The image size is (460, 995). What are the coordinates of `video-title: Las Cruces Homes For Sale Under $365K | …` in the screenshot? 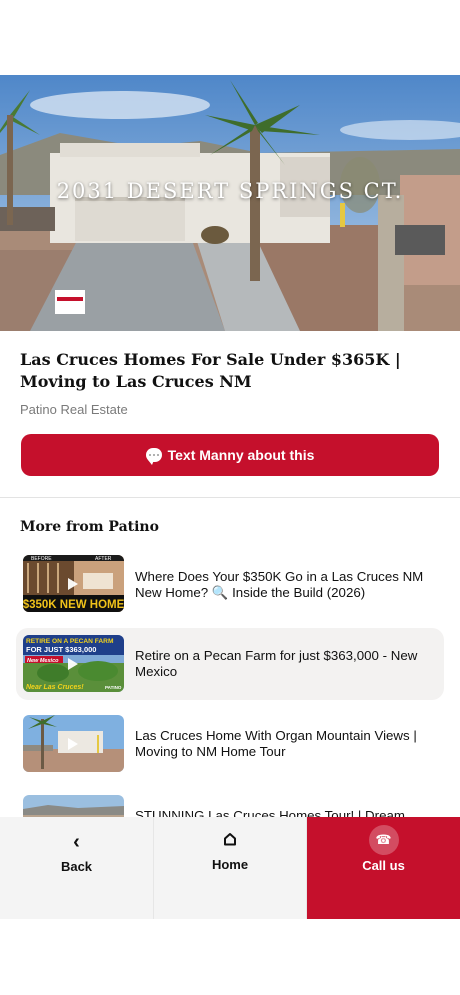 It's located at (210, 370).